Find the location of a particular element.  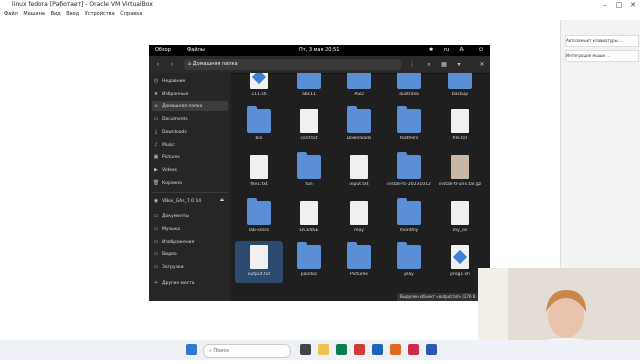

minimize-icon: – is located at coordinates (605, 5).